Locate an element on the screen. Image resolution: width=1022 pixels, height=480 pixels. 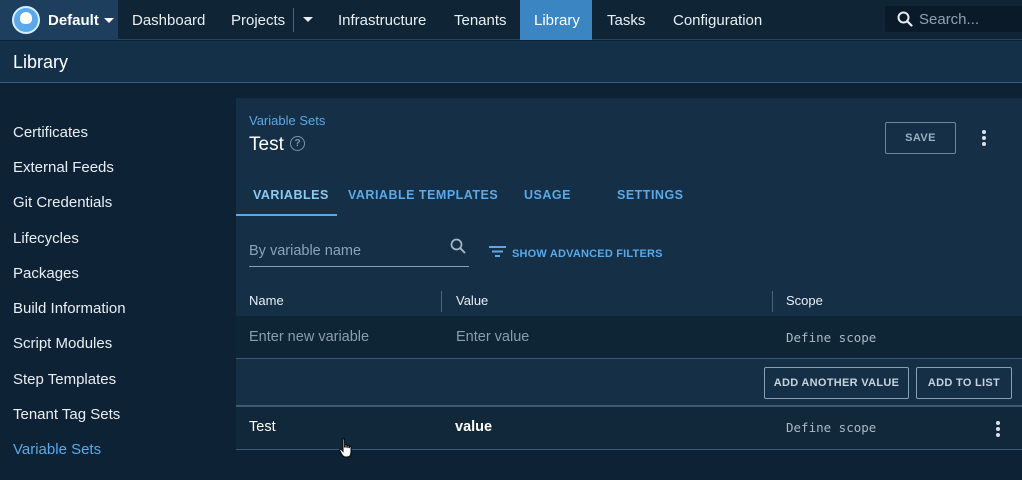
variable-filter-input: By variable name is located at coordinates (359, 252).